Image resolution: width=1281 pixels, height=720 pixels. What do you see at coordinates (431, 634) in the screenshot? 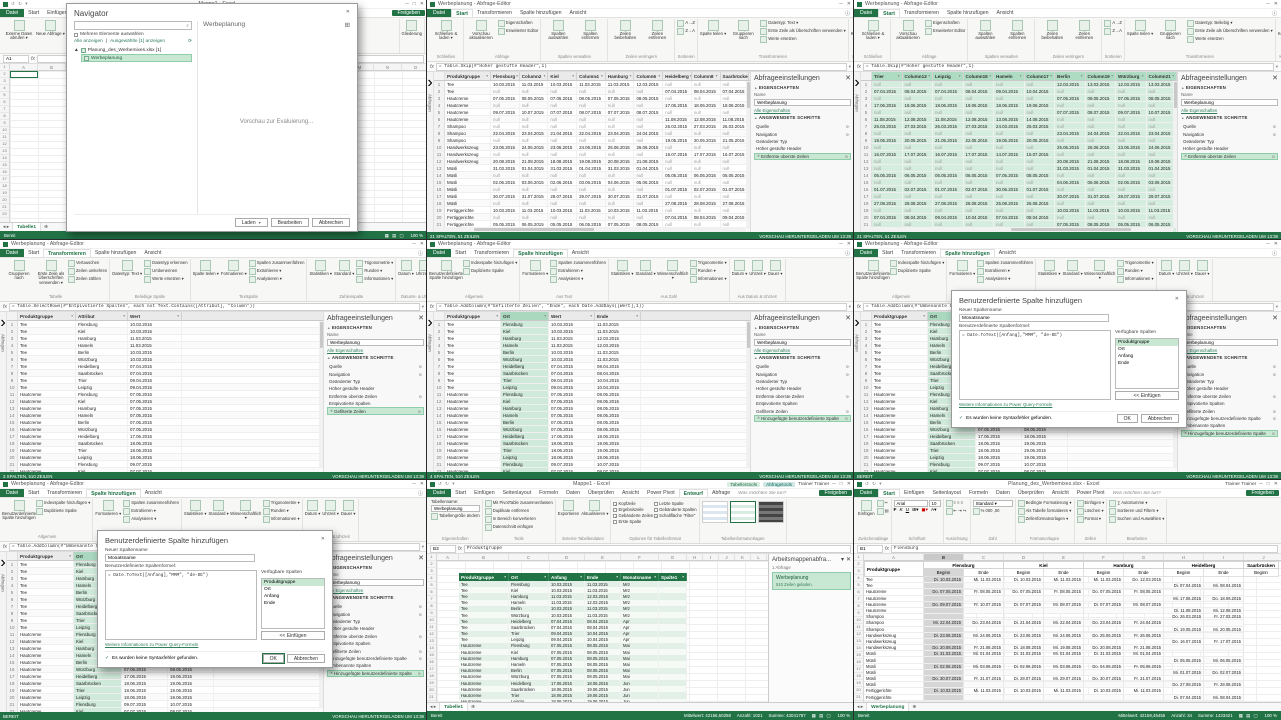
I see `row-number: 12` at bounding box center [431, 634].